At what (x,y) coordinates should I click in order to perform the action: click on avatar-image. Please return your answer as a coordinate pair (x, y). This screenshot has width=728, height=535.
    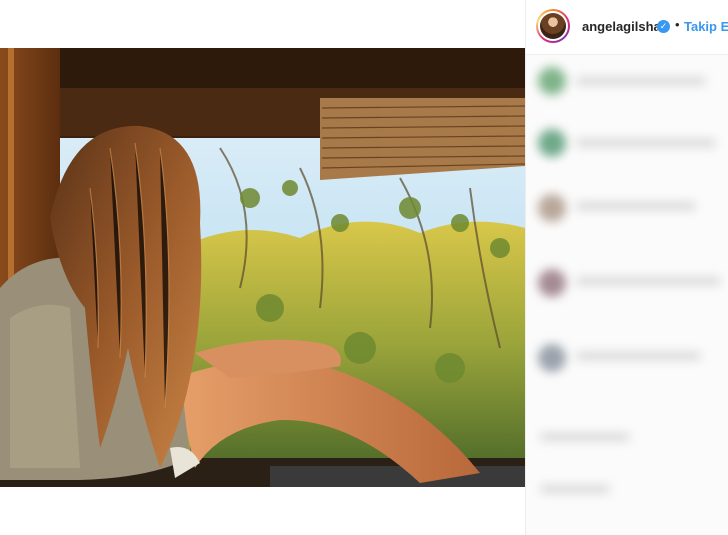
    Looking at the image, I should click on (553, 26).